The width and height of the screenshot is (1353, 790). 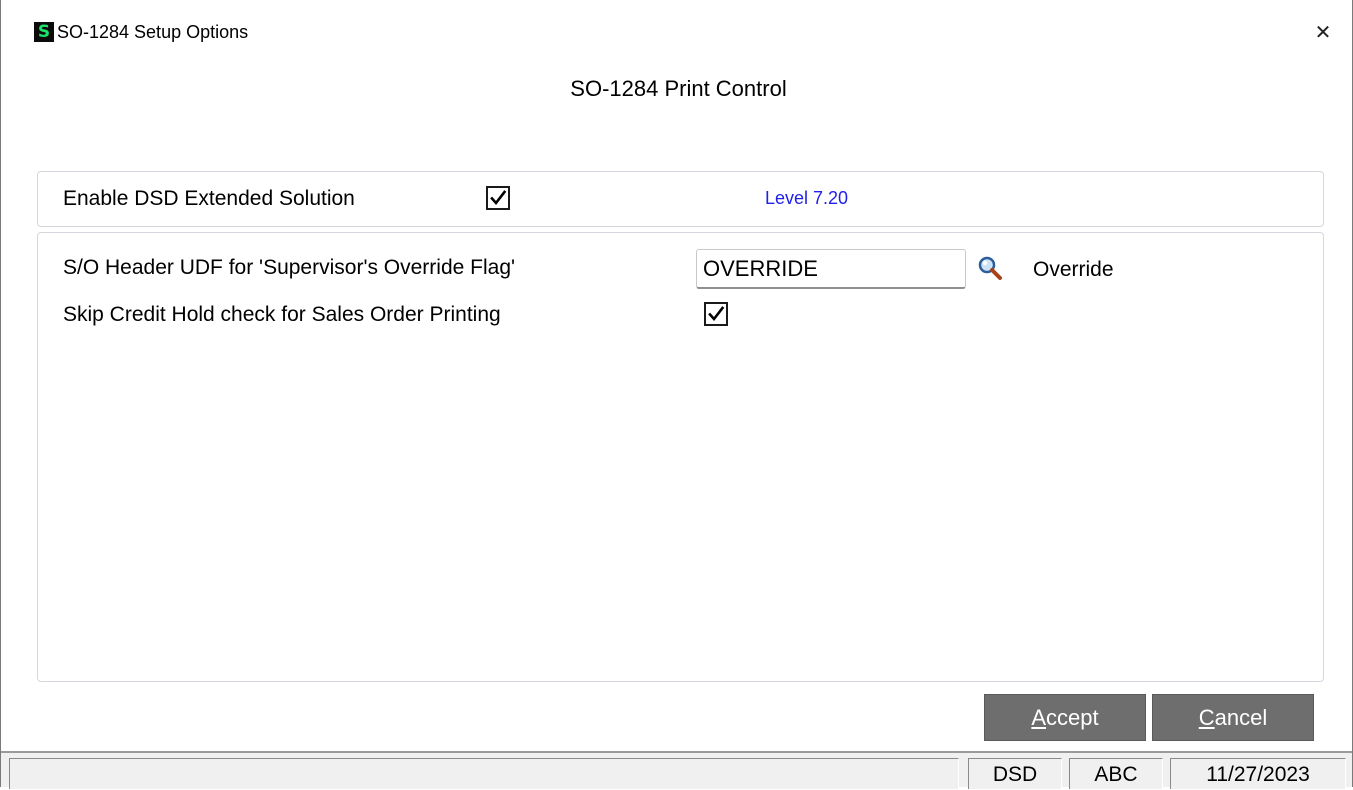 I want to click on magnifier-icon, so click(x=990, y=269).